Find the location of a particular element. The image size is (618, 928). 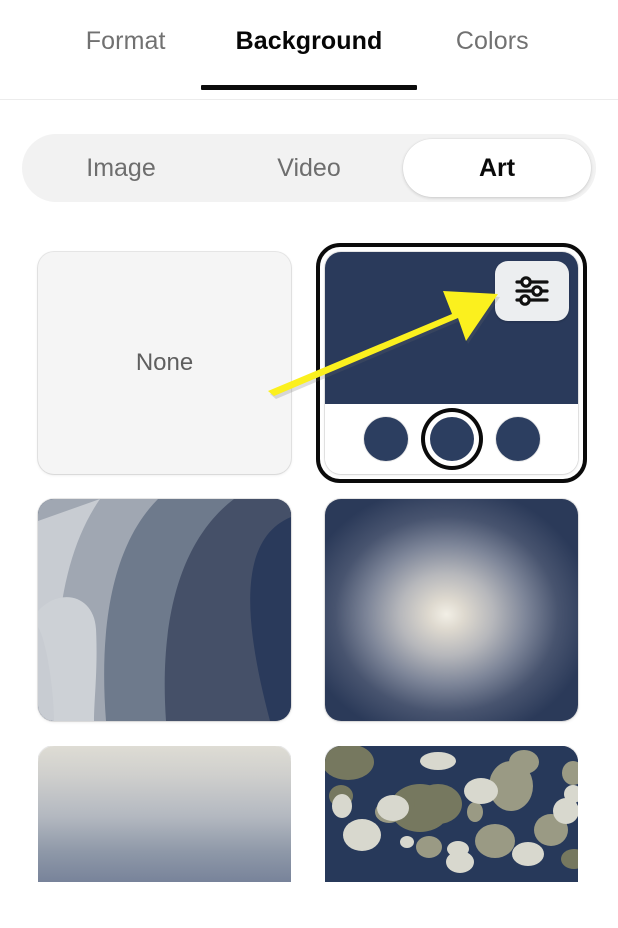

gallery-cell-selected-art is located at coordinates (451, 363).